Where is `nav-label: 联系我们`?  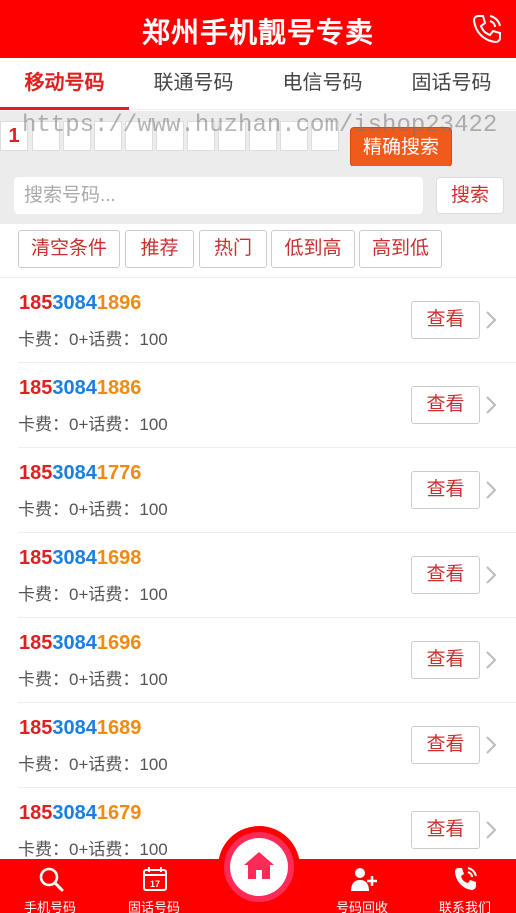 nav-label: 联系我们 is located at coordinates (464, 906).